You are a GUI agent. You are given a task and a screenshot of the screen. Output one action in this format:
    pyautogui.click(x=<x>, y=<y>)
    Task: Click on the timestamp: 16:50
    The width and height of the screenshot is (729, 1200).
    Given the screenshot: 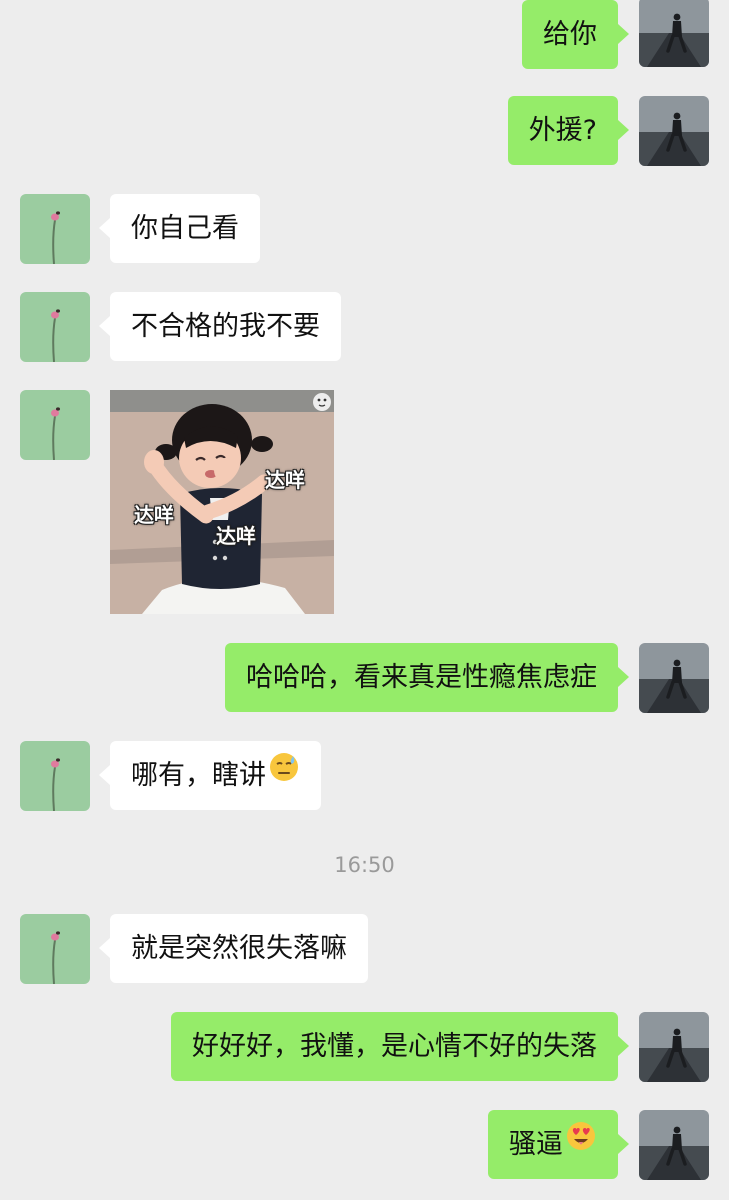 What is the action you would take?
    pyautogui.click(x=364, y=865)
    